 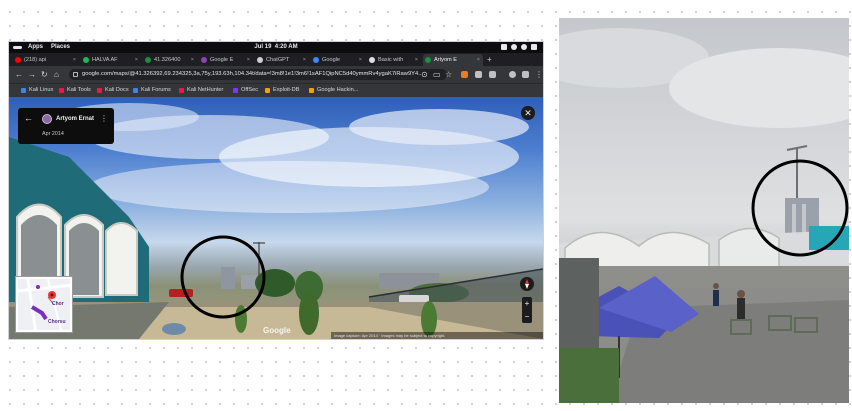 What do you see at coordinates (135, 90) in the screenshot?
I see `kali-forums-icon` at bounding box center [135, 90].